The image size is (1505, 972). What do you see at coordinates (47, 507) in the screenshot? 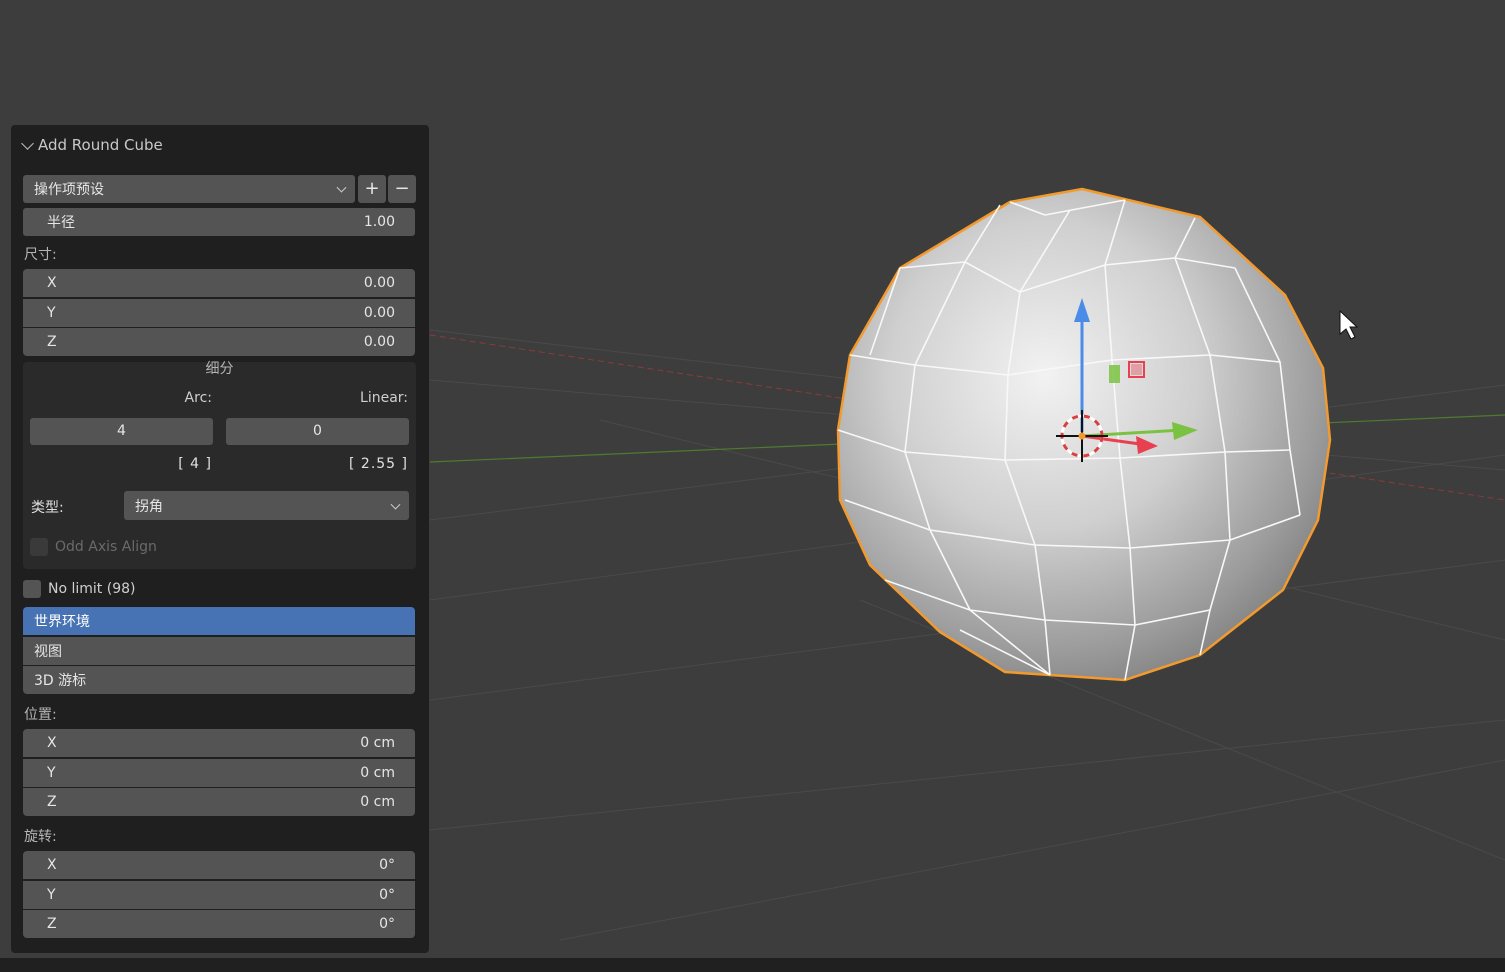
I see `type-label: 类型:` at bounding box center [47, 507].